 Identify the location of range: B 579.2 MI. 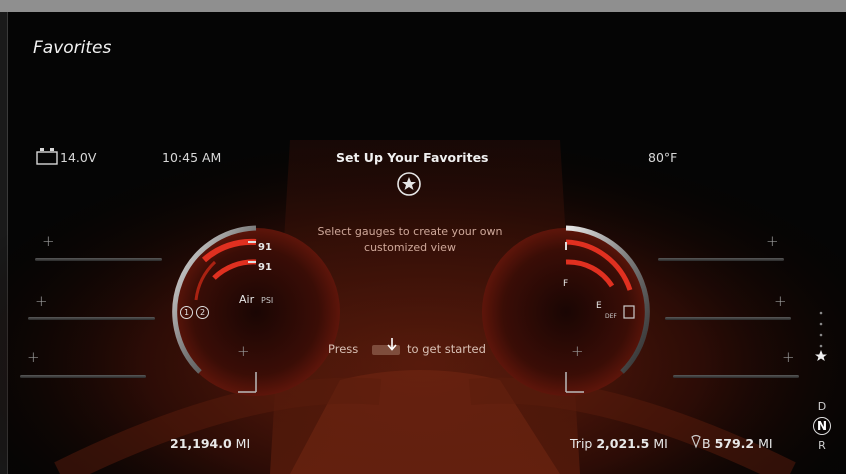
(737, 443).